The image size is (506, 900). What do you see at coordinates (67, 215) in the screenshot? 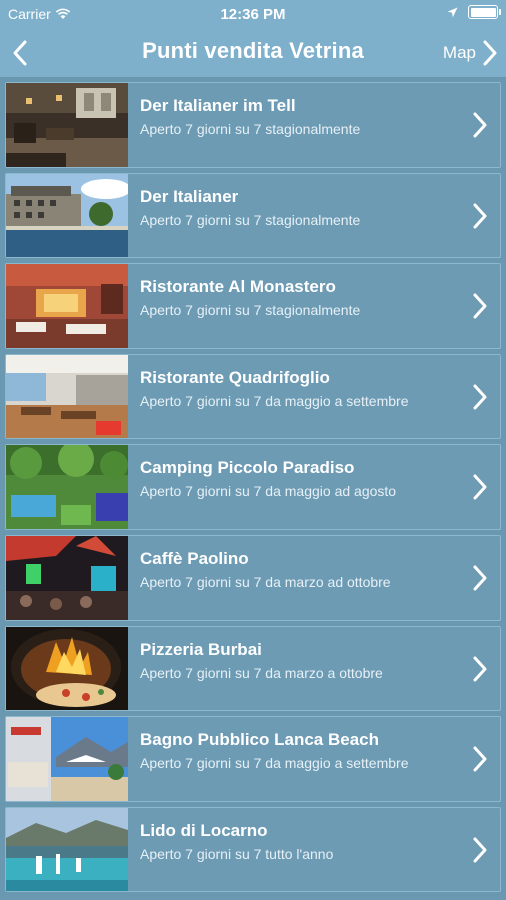
I see `thumbnail-lakeside-building` at bounding box center [67, 215].